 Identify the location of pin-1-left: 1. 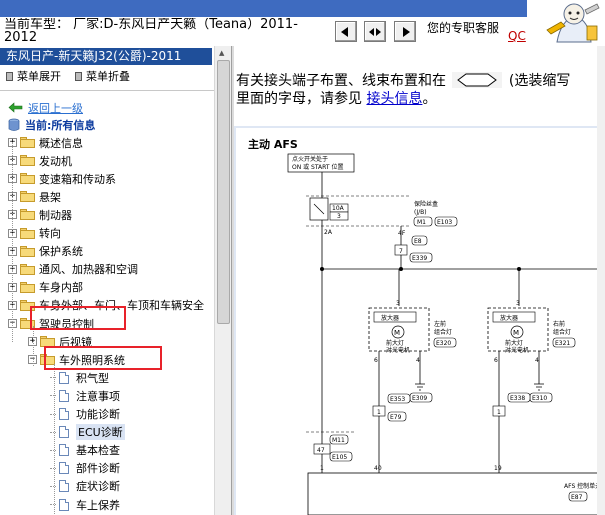
(379, 412).